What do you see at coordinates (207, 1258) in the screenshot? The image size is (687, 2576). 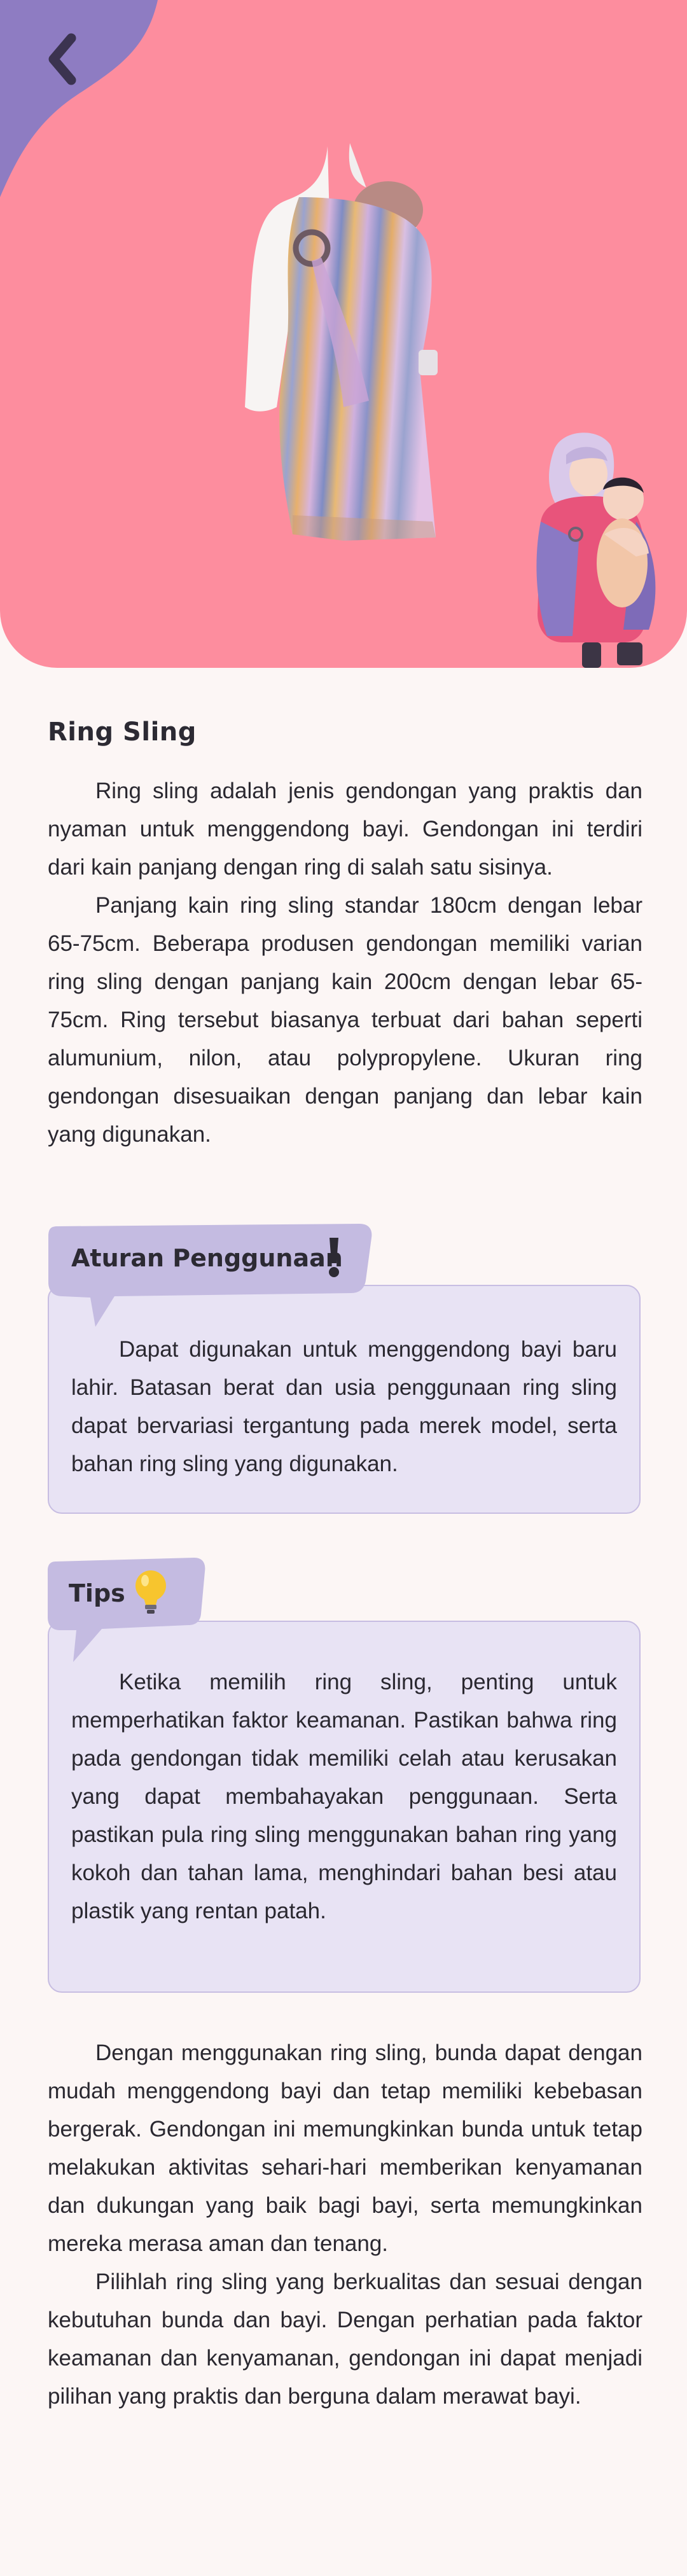 I see `rules-title: Aturan Penggunaan` at bounding box center [207, 1258].